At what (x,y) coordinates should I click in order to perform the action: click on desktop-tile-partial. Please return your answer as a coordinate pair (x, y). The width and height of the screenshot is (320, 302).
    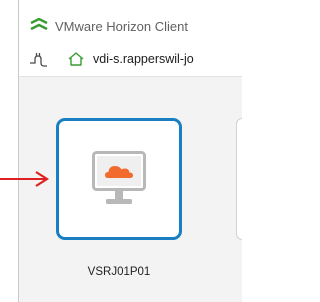
    Looking at the image, I should click on (239, 179).